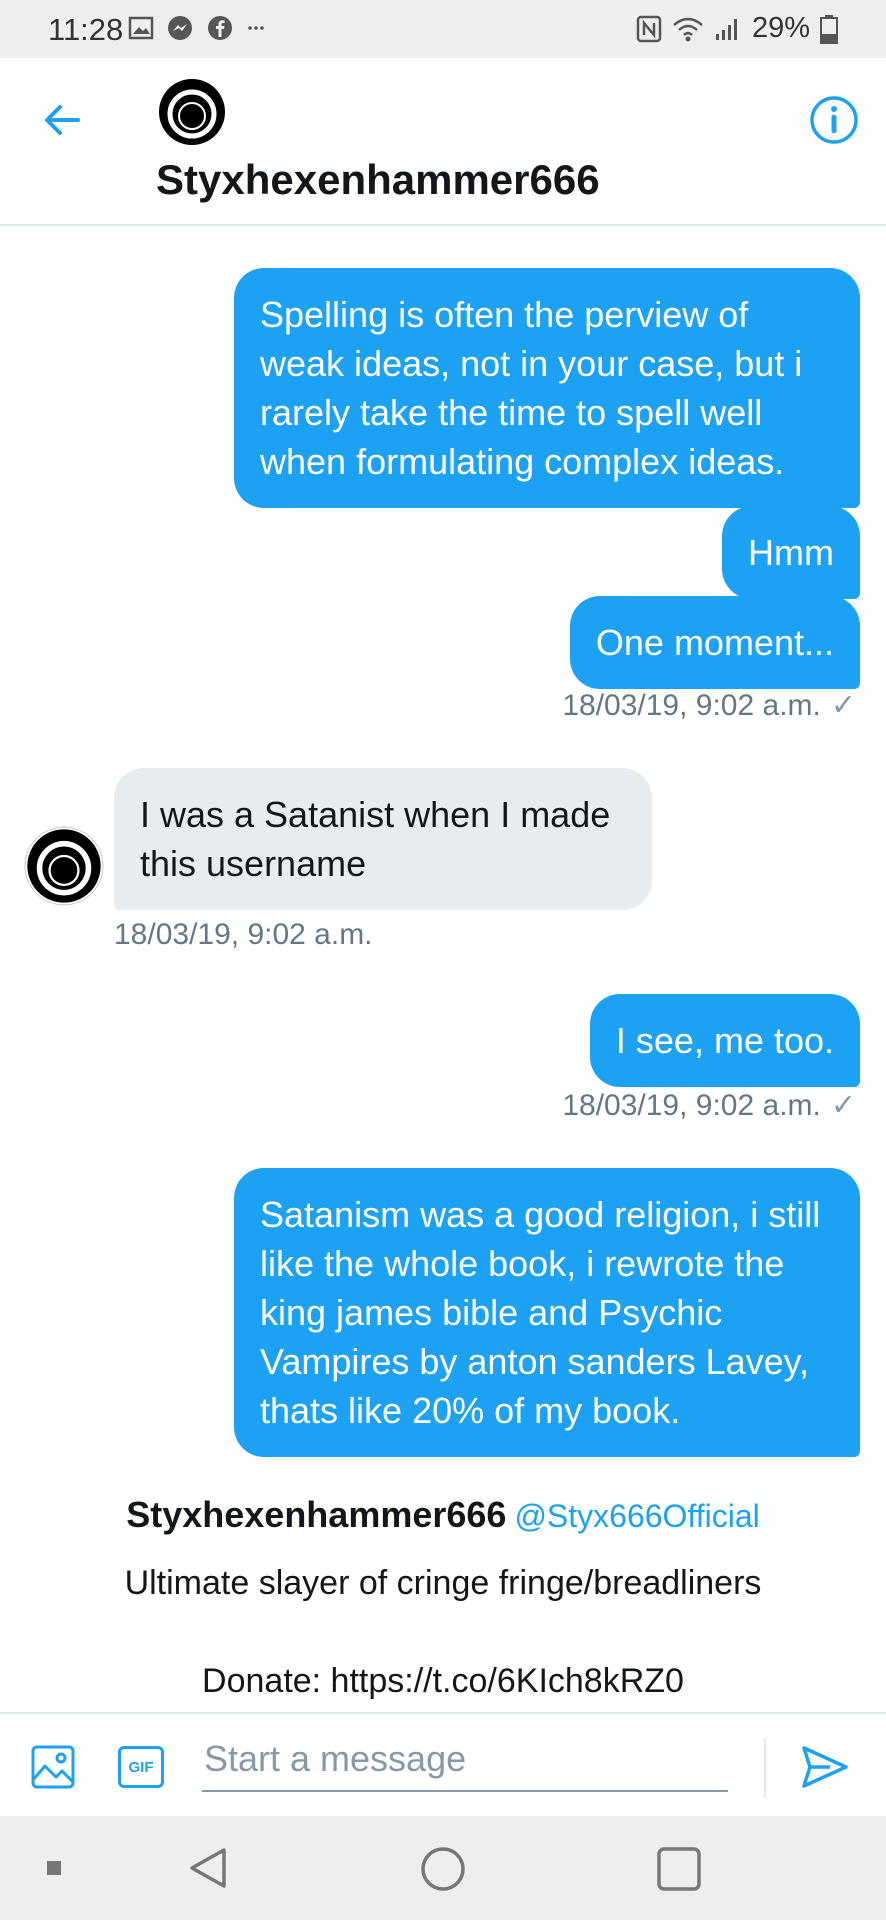 This screenshot has height=1920, width=886. I want to click on image-icon, so click(53, 1767).